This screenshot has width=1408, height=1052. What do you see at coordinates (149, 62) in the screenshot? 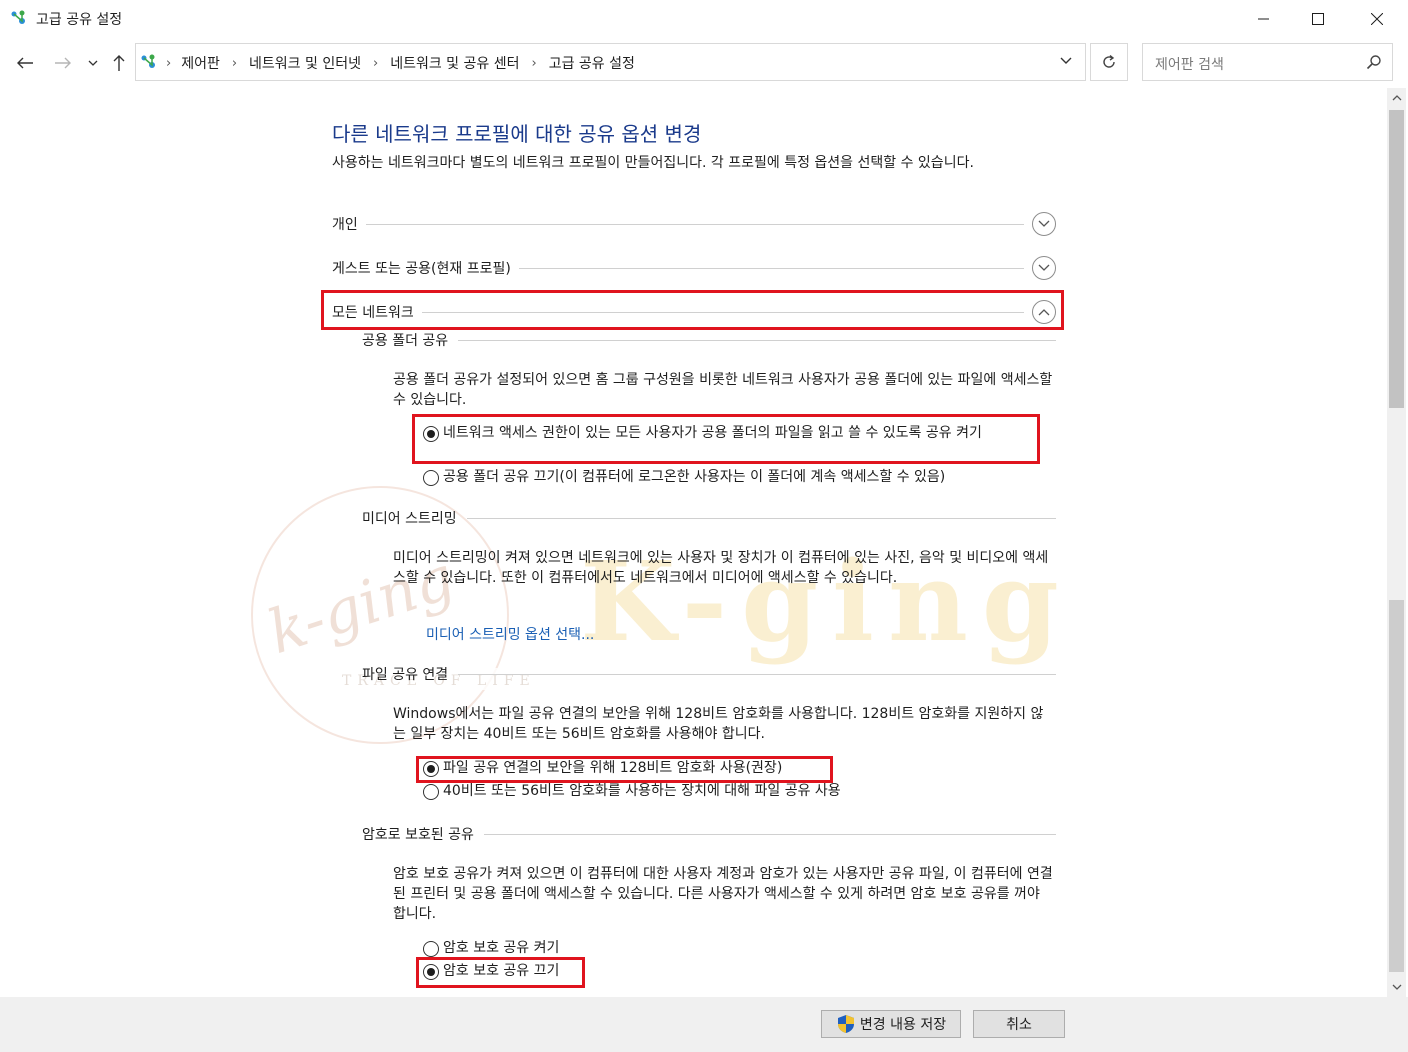
I see `network-location-icon` at bounding box center [149, 62].